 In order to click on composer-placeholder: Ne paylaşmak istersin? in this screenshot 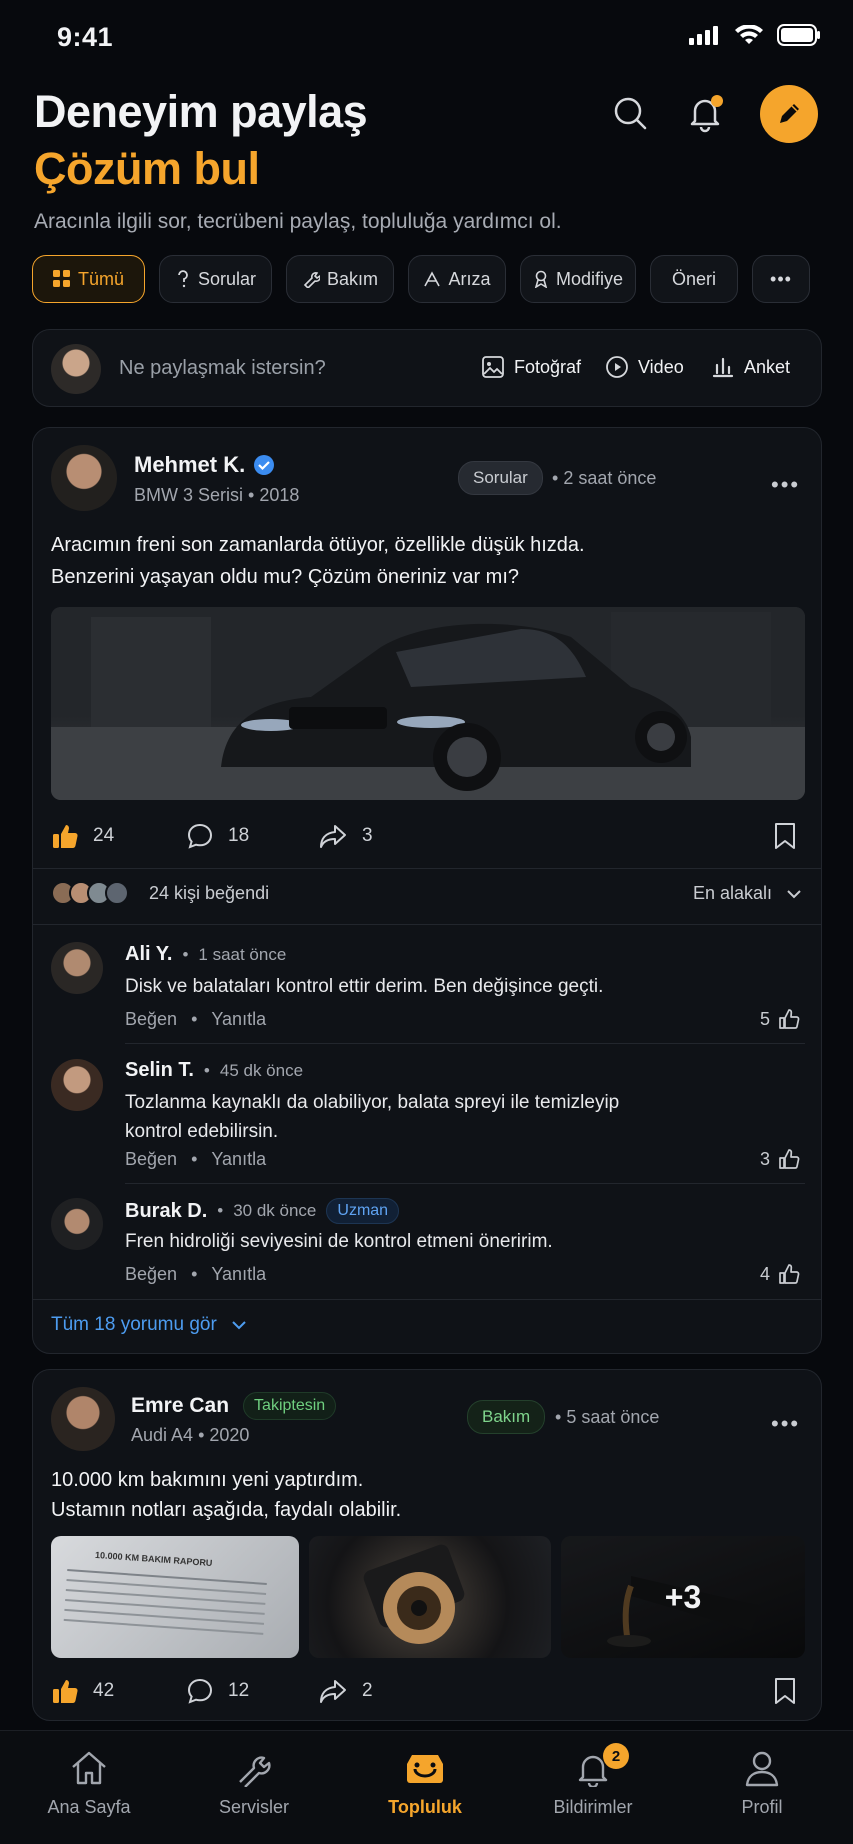, I will do `click(222, 368)`.